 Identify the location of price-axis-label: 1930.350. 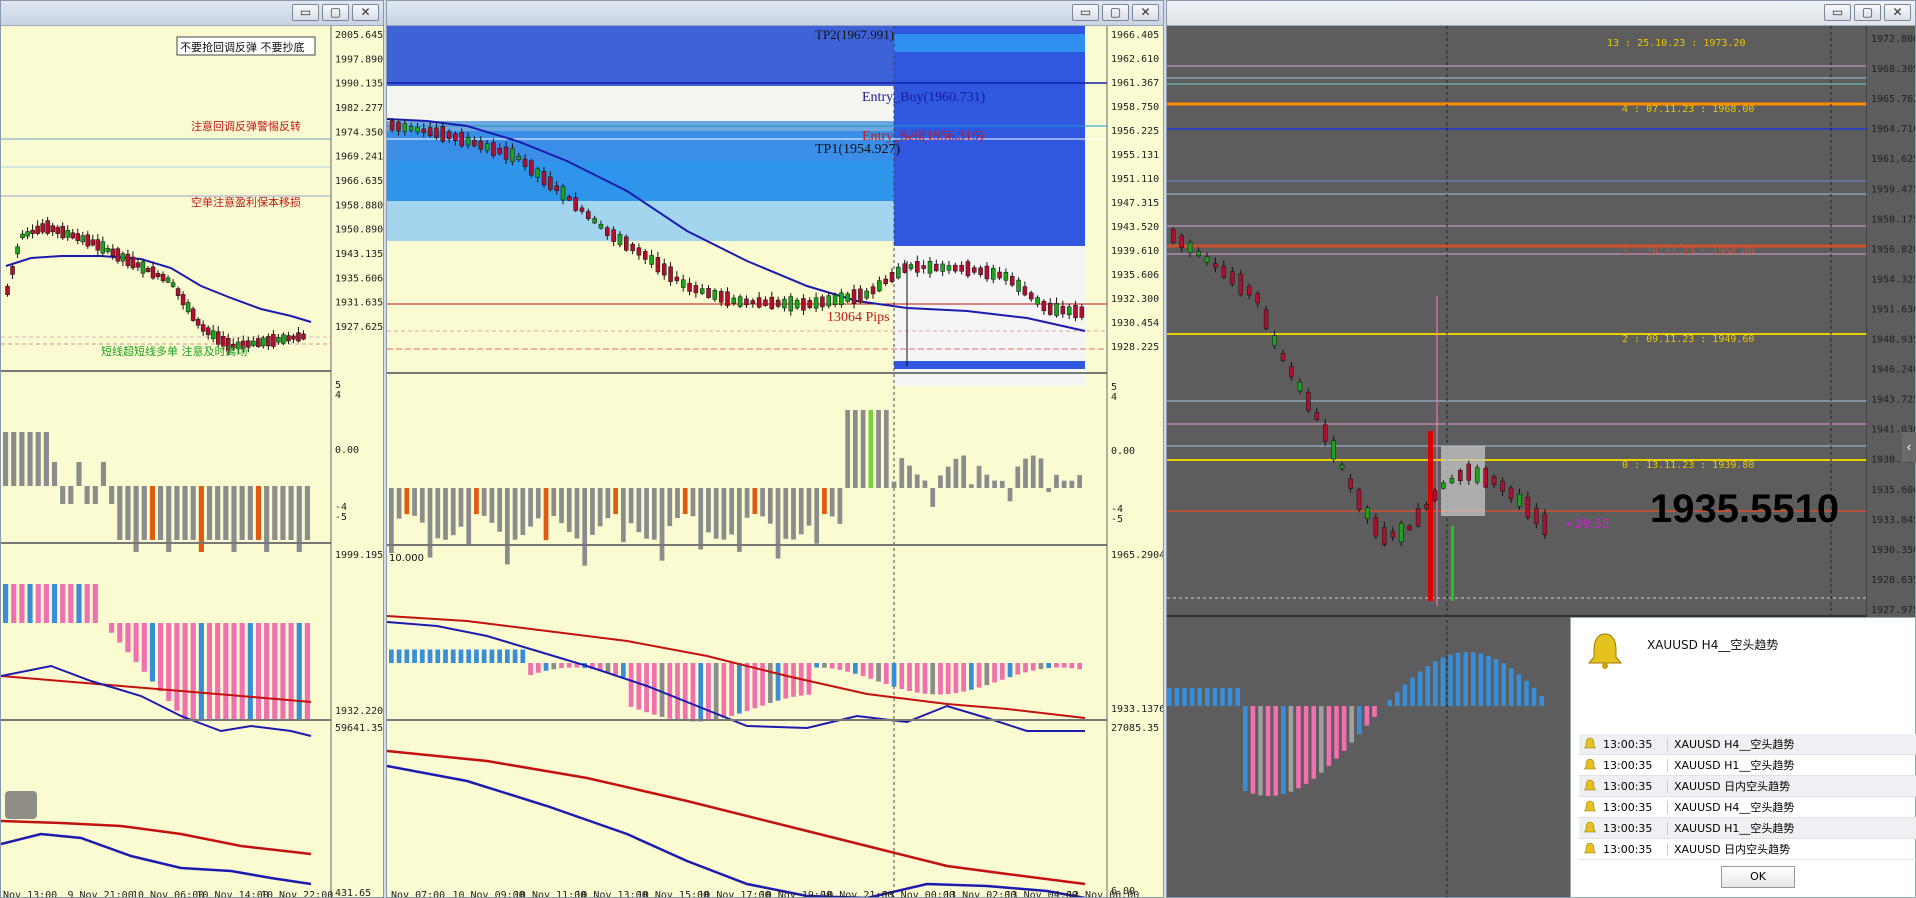
(1893, 550).